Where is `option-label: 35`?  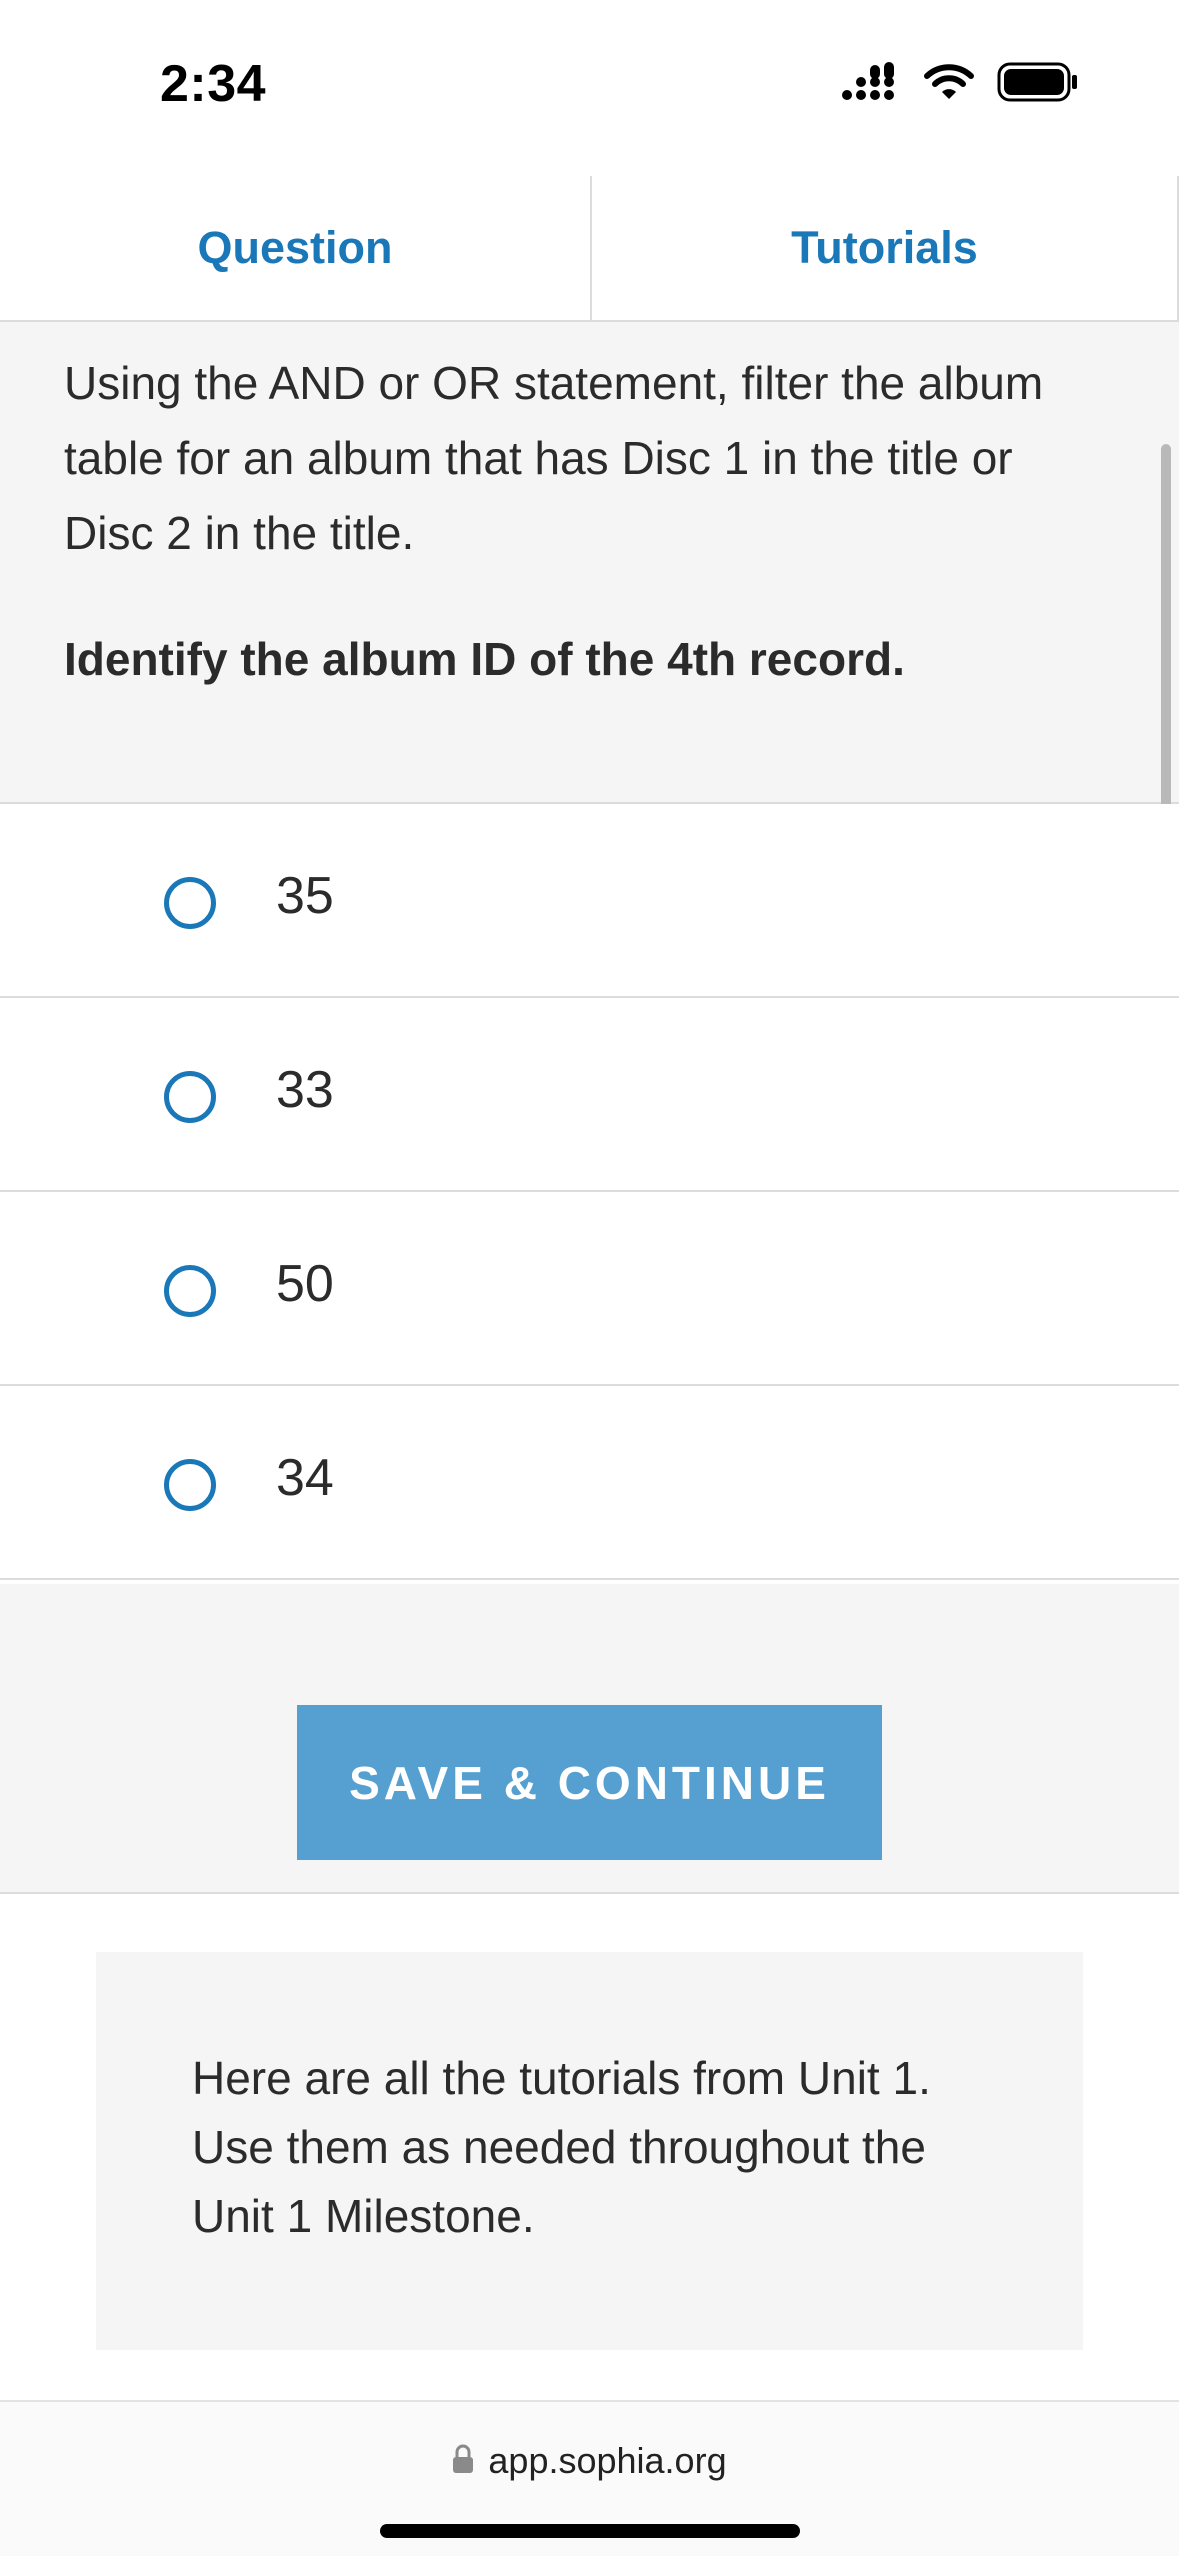
option-label: 35 is located at coordinates (305, 896).